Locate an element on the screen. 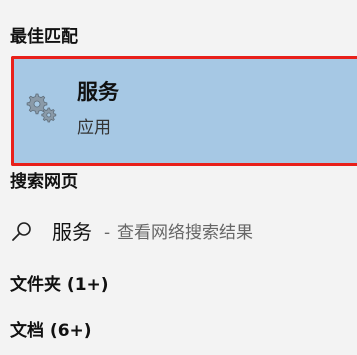 The height and width of the screenshot is (355, 357). best-match-header: 最佳匹配 is located at coordinates (44, 37).